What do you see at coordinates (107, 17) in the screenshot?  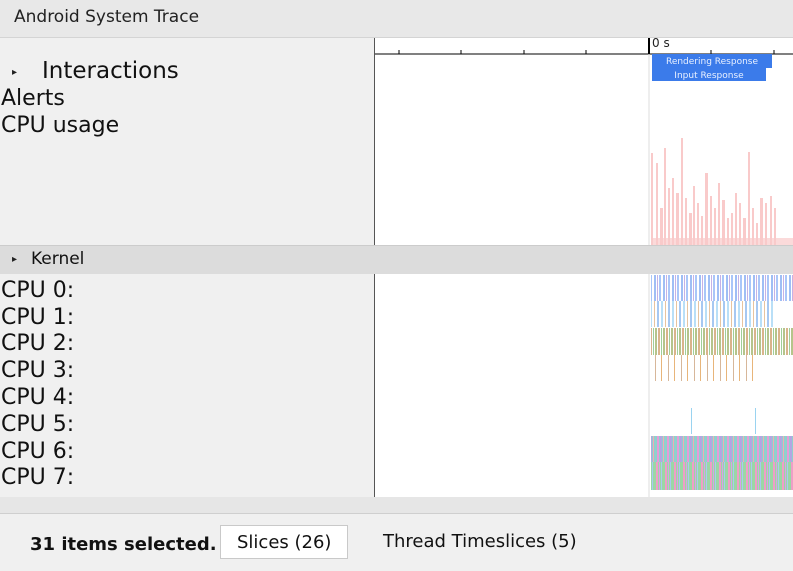 I see `window-title: Android System Trace` at bounding box center [107, 17].